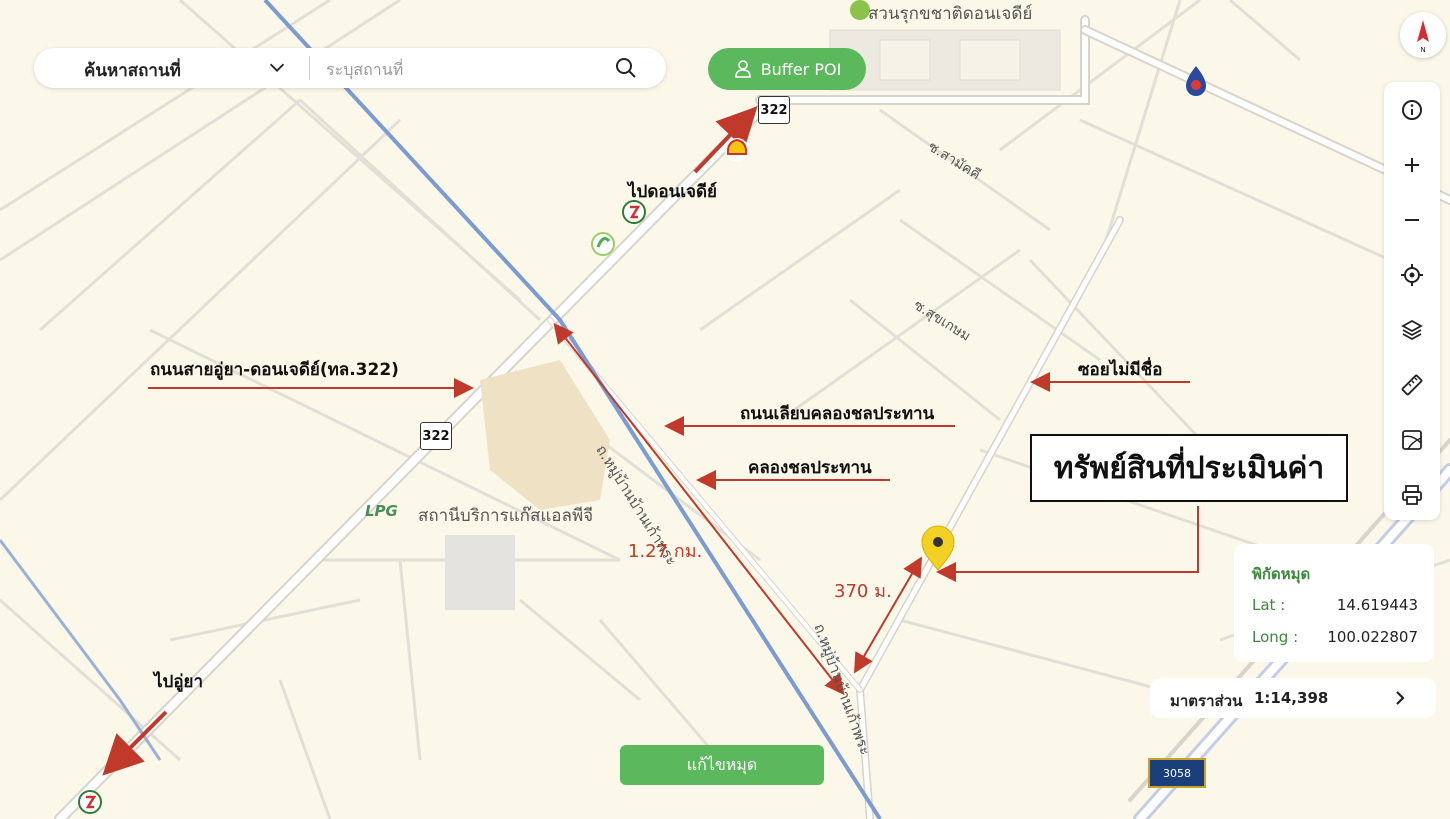 The width and height of the screenshot is (1450, 819). Describe the element at coordinates (90, 802) in the screenshot. I see `pt-station-icon` at that location.